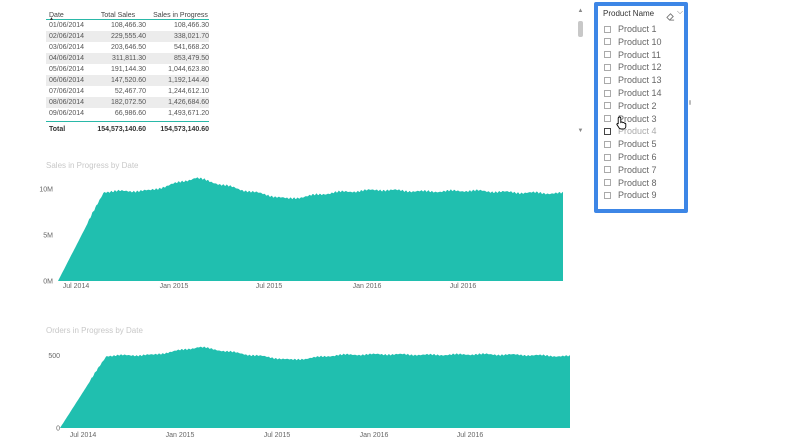  What do you see at coordinates (83, 435) in the screenshot?
I see `x-tick-label: Jul 2014` at bounding box center [83, 435].